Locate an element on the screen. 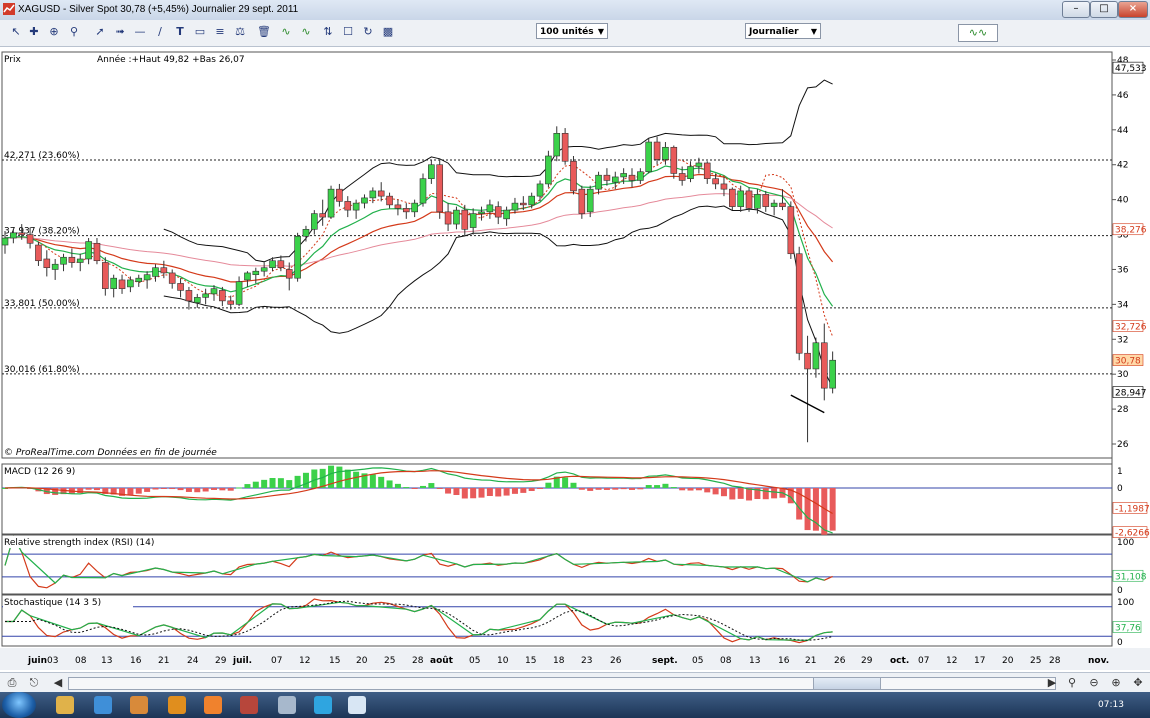  printer-icon: ⎋ is located at coordinates (34, 683).